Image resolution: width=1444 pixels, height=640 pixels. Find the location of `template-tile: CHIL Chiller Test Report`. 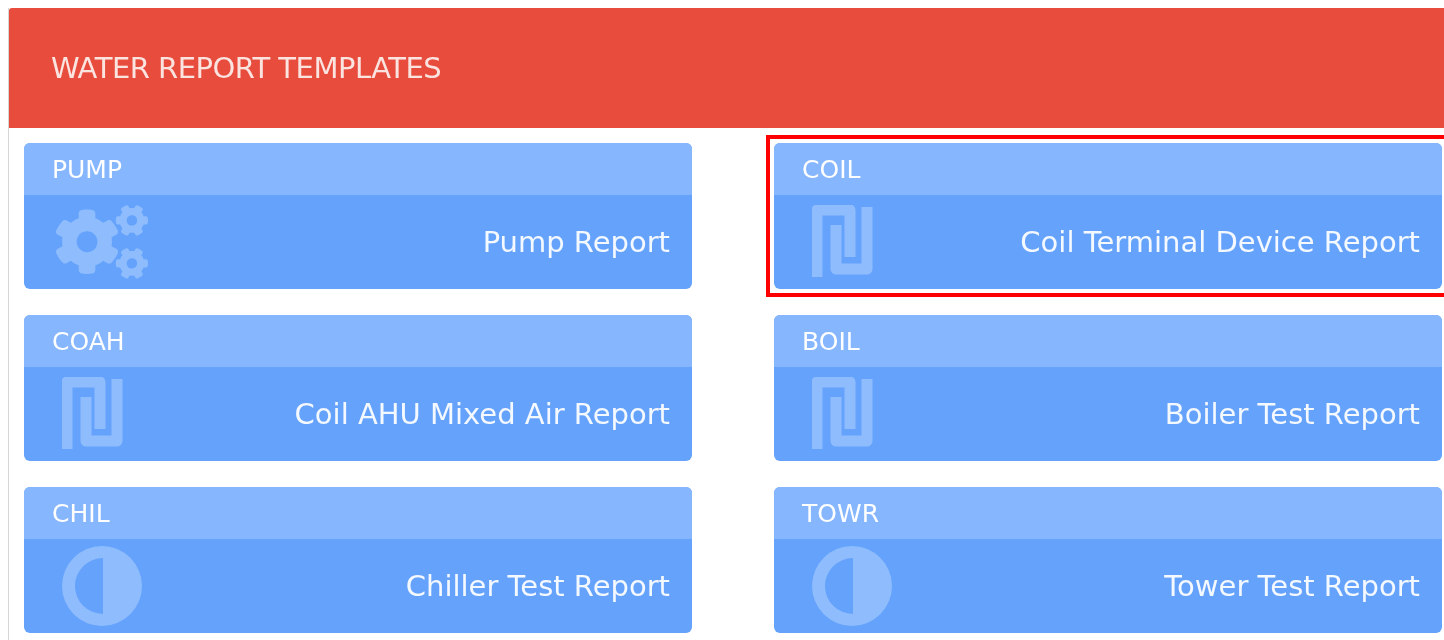

template-tile: CHIL Chiller Test Report is located at coordinates (358, 560).